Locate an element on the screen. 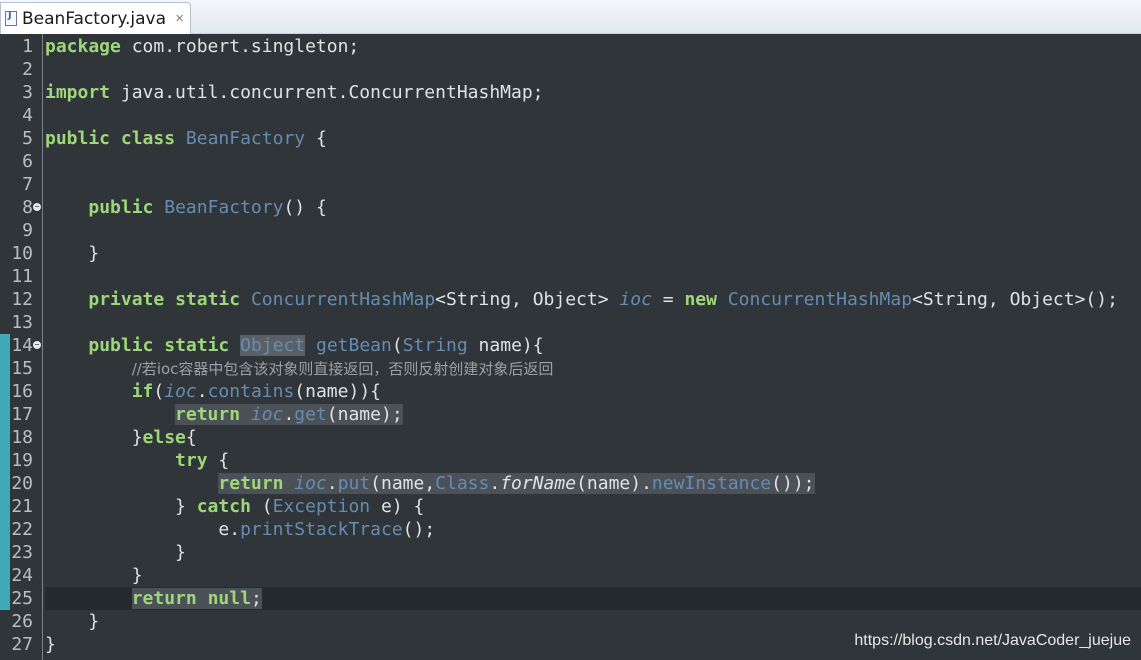 The width and height of the screenshot is (1141, 660). line-number: 5 is located at coordinates (27, 138).